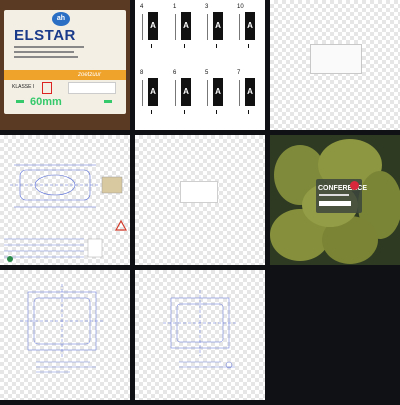  I want to click on label-slot: 6 A, so click(183, 93).